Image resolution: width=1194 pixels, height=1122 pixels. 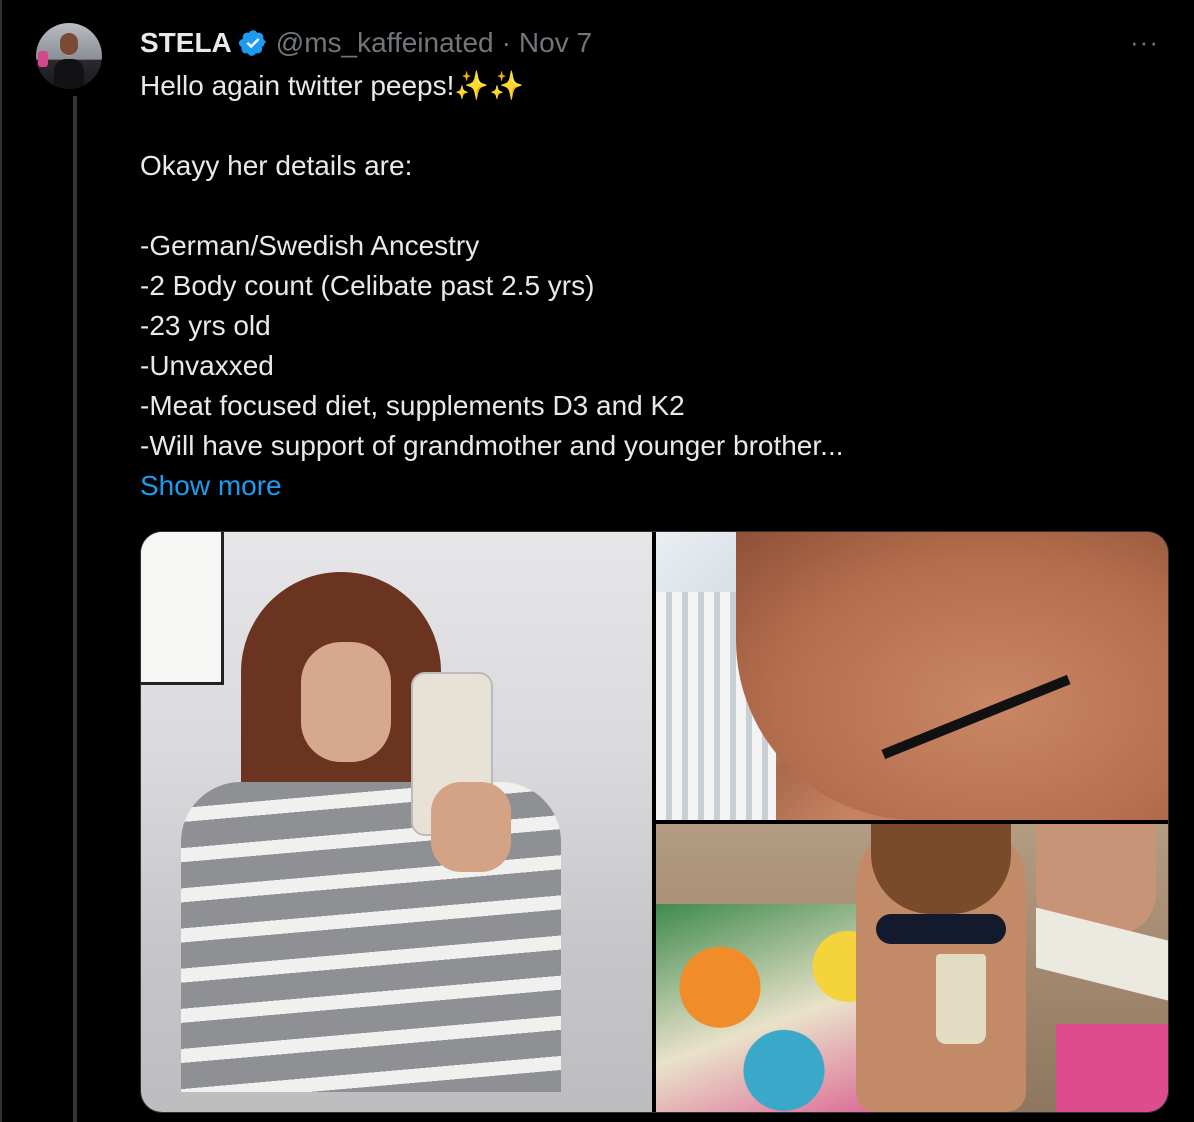 I want to click on media-photo-balcony-selfie, so click(x=912, y=676).